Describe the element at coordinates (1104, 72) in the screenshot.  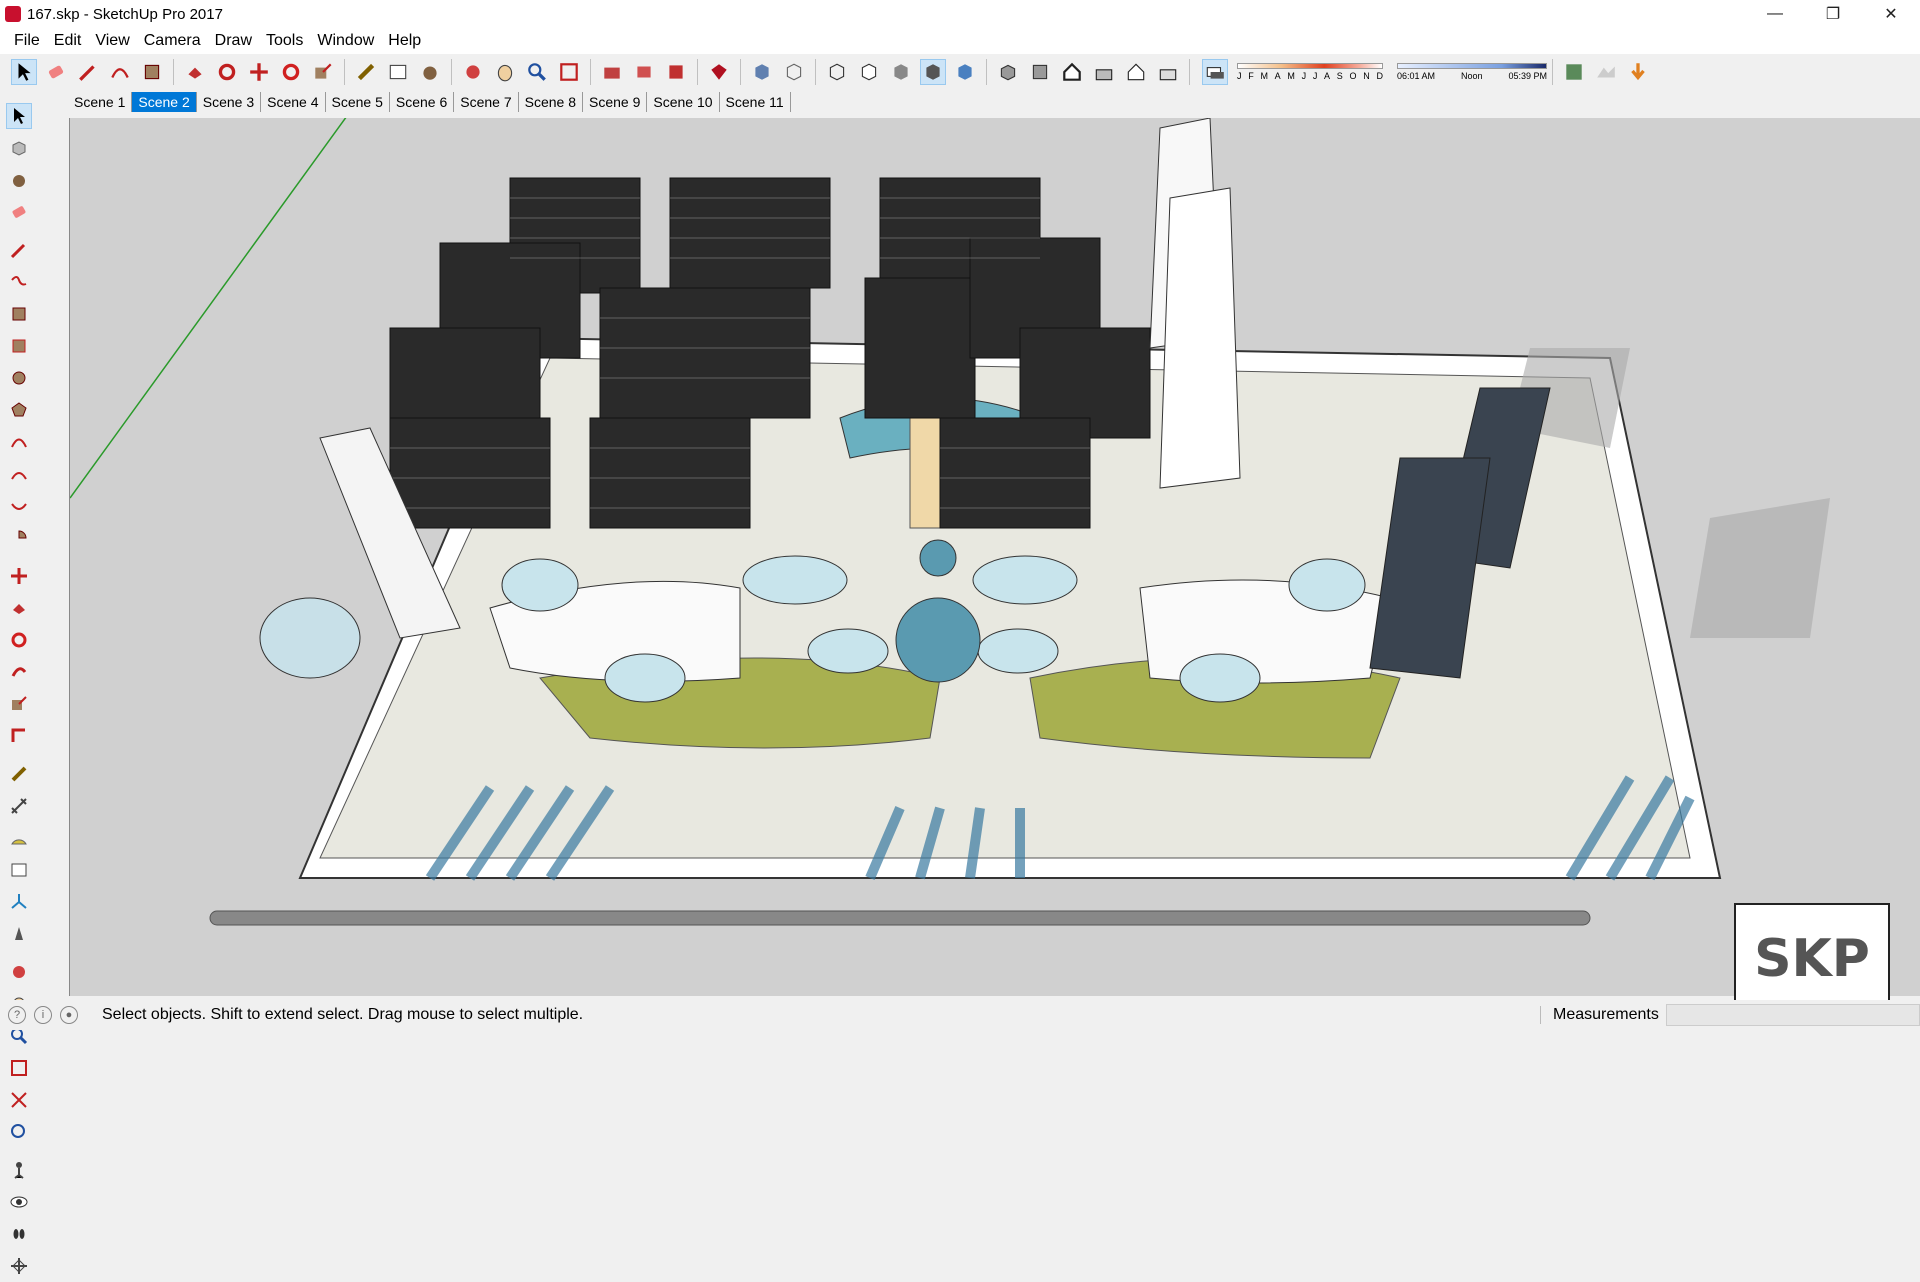
I see `right-view-button` at that location.